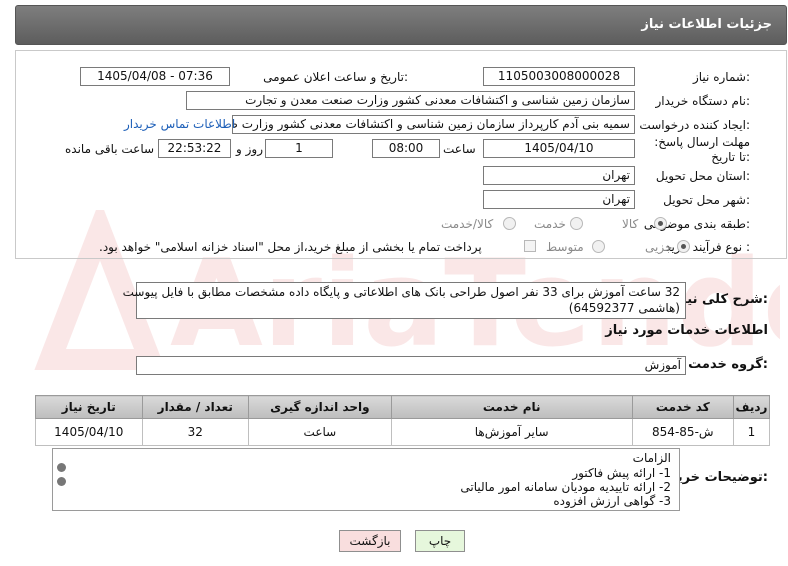 This screenshot has height=566, width=788. What do you see at coordinates (406, 148) in the screenshot?
I see `deadline-time-field: 08:00` at bounding box center [406, 148].